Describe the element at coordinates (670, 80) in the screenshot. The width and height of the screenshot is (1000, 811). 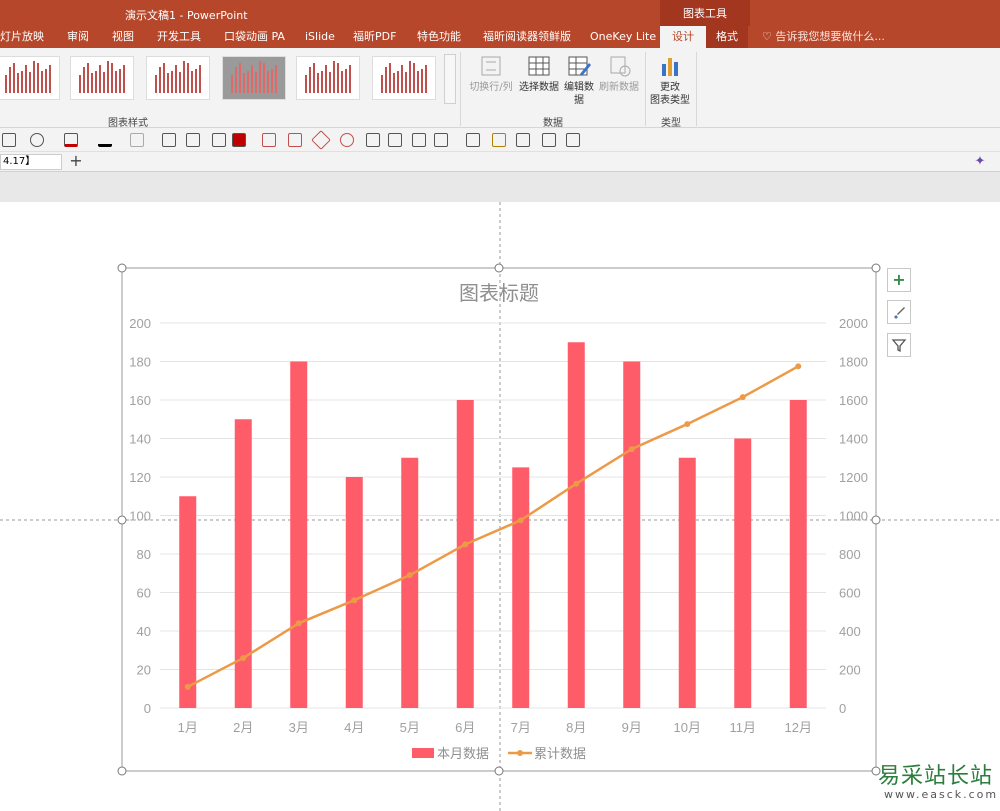
I see `change-chart-type-button: 更改 图表类型` at that location.